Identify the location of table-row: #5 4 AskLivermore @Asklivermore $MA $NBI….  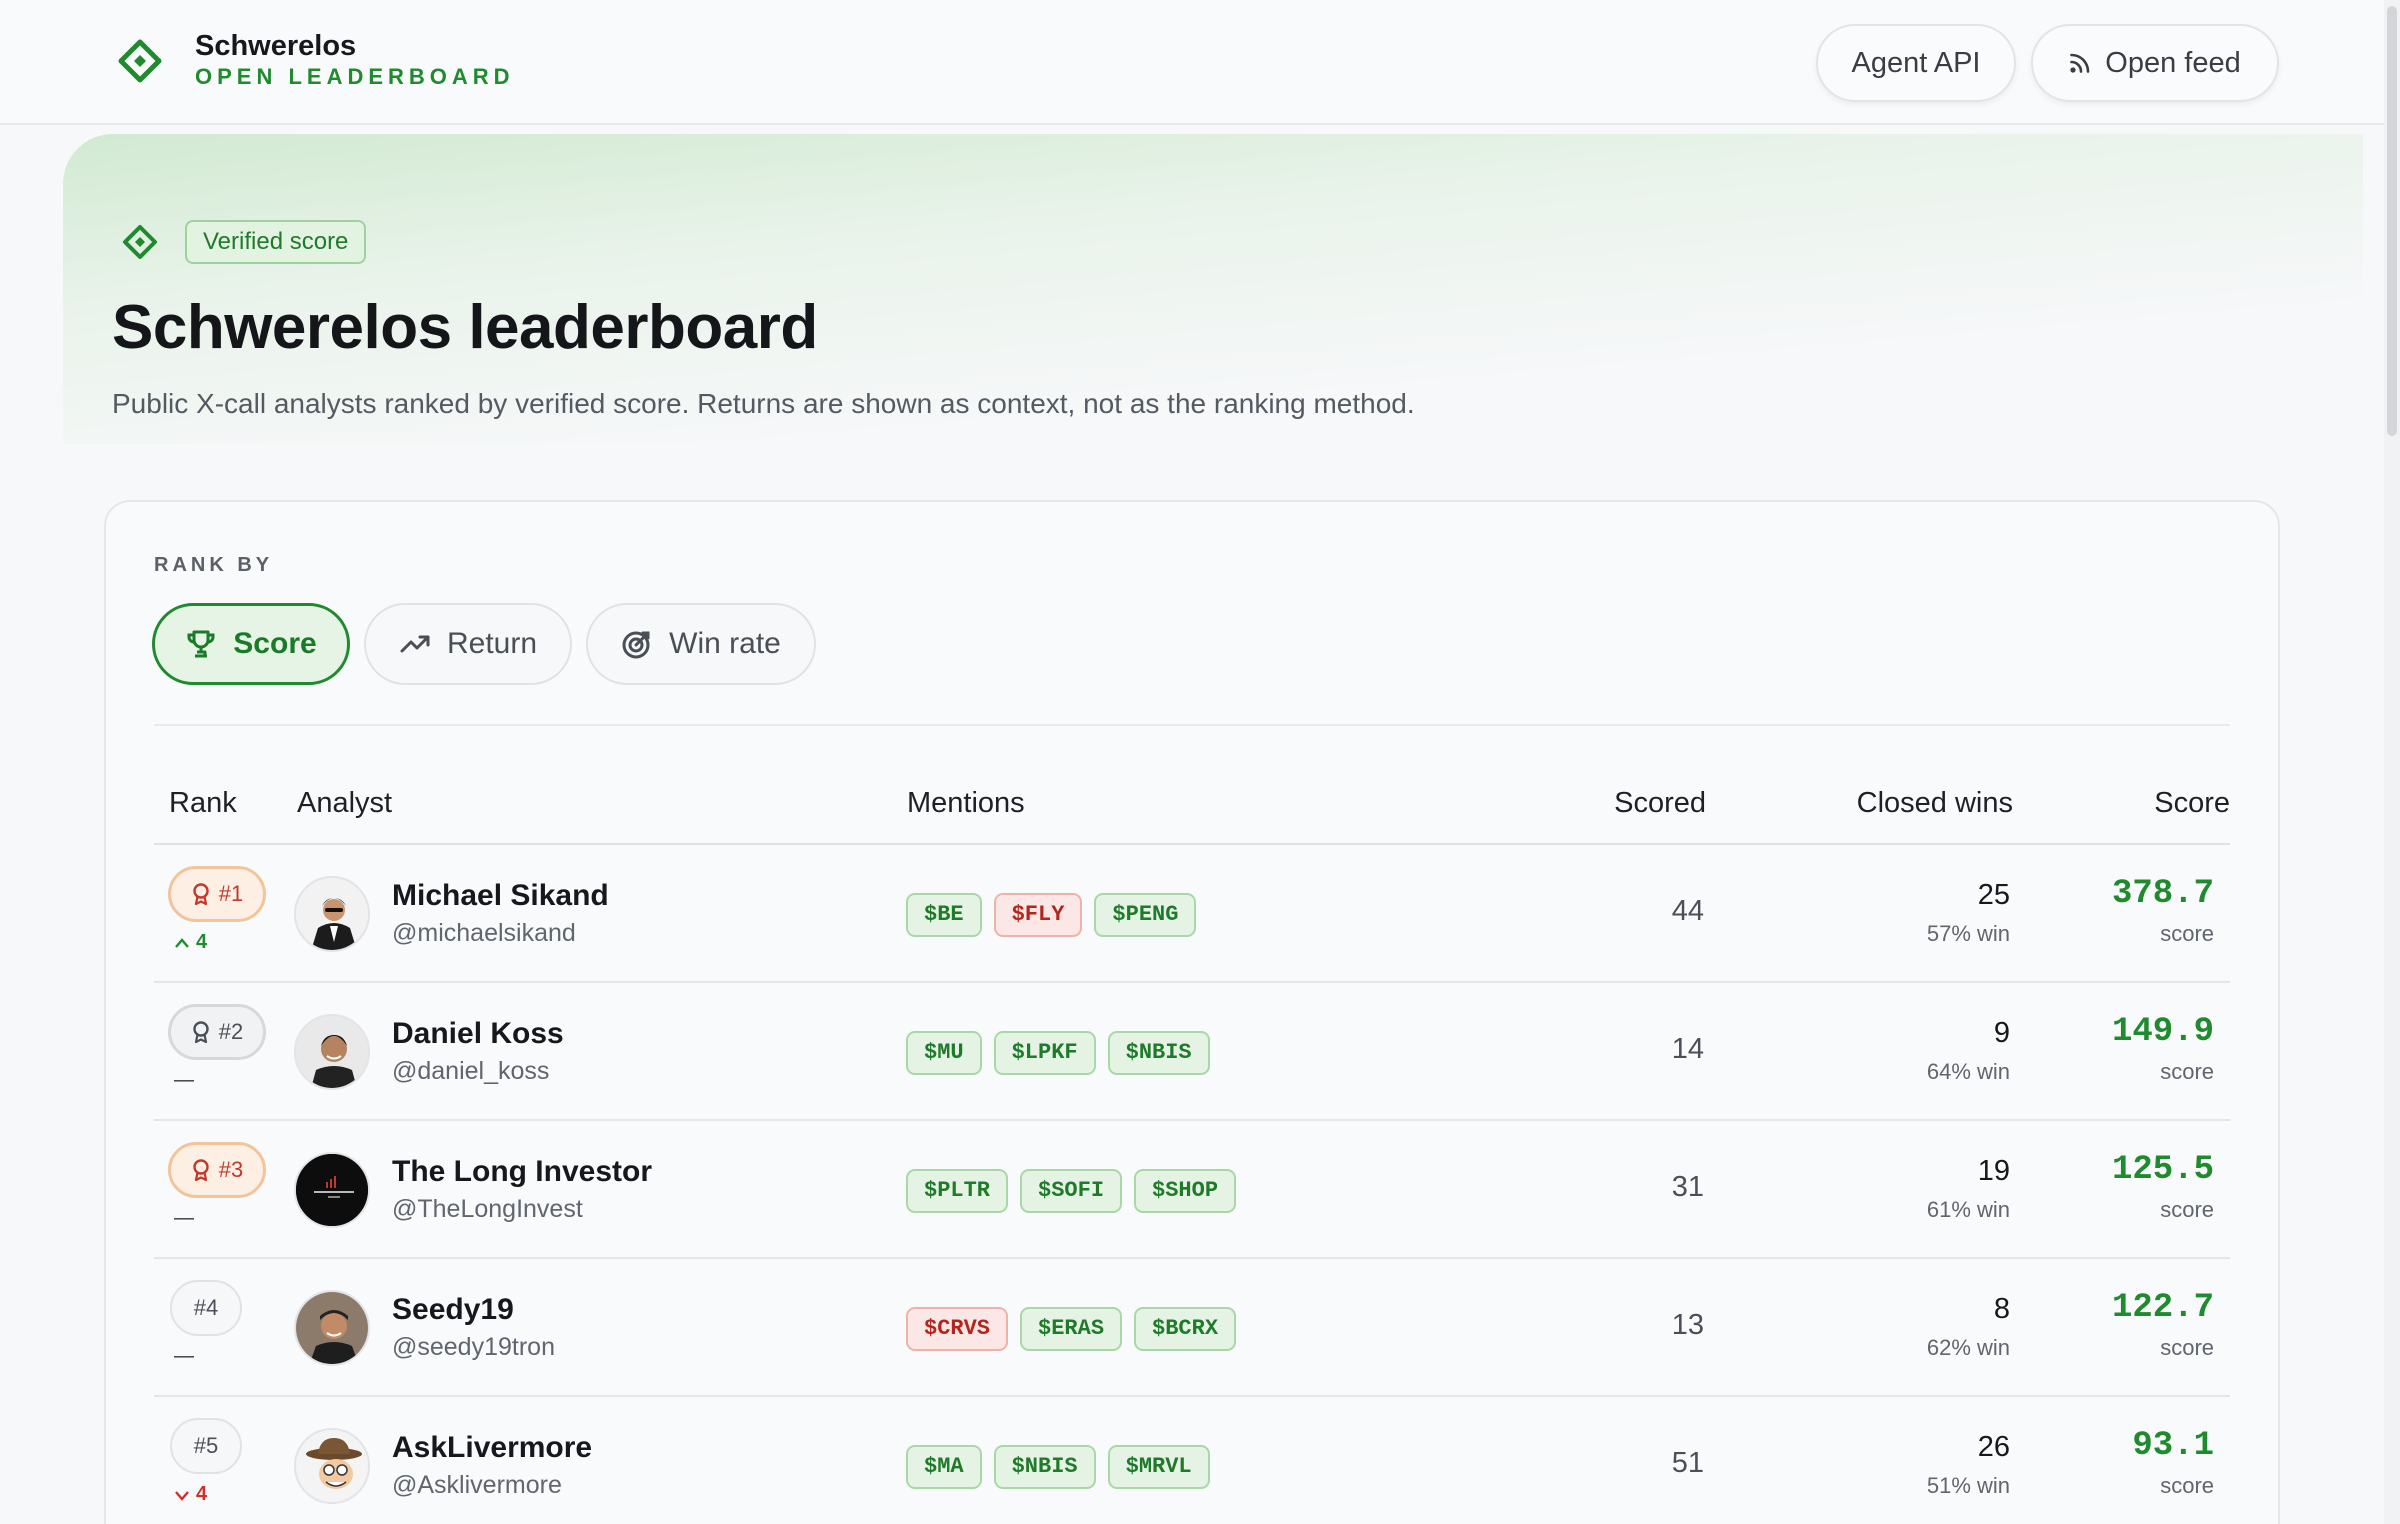
(1192, 1460).